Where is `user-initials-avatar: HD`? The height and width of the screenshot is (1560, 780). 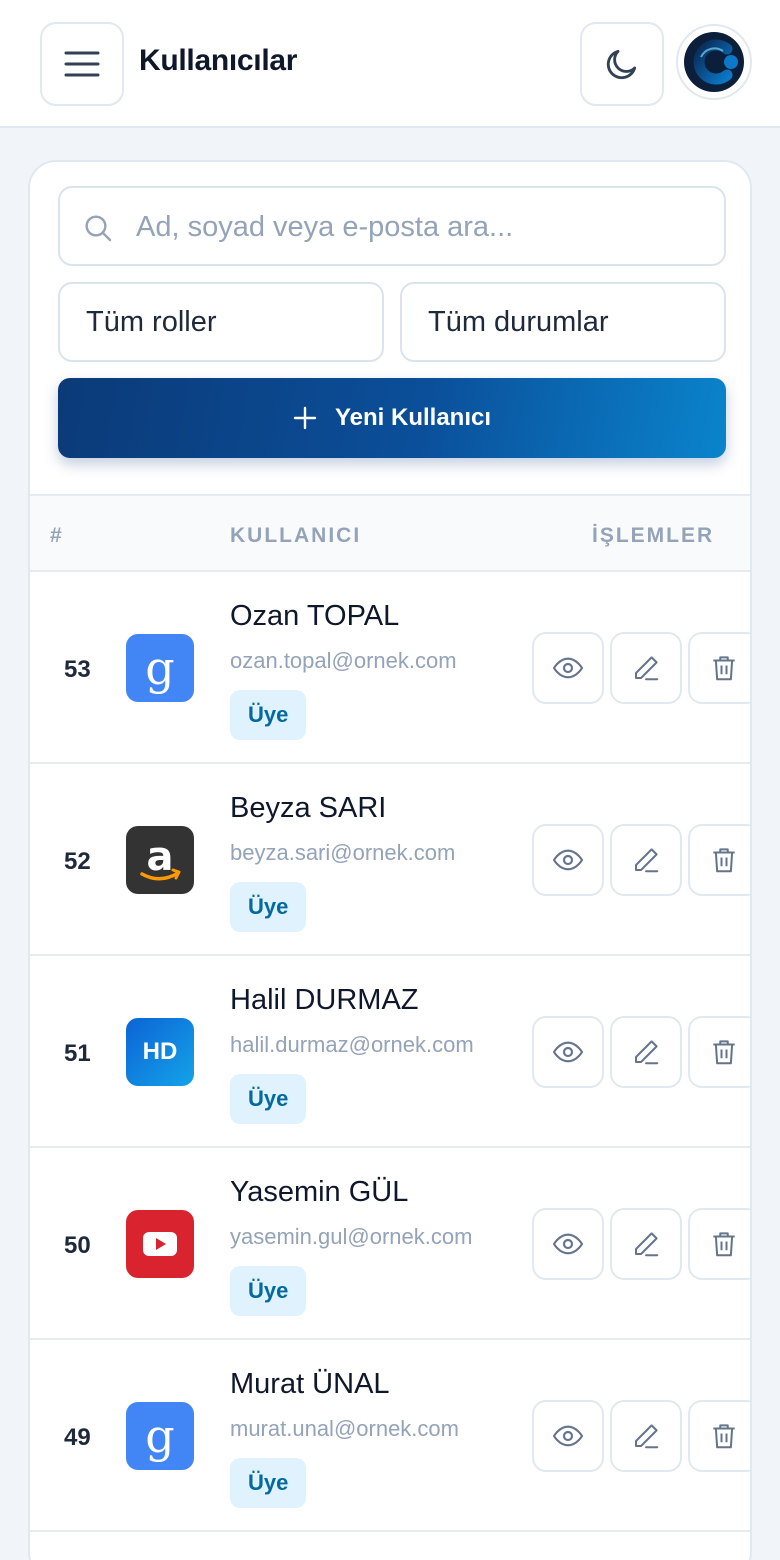
user-initials-avatar: HD is located at coordinates (160, 1052).